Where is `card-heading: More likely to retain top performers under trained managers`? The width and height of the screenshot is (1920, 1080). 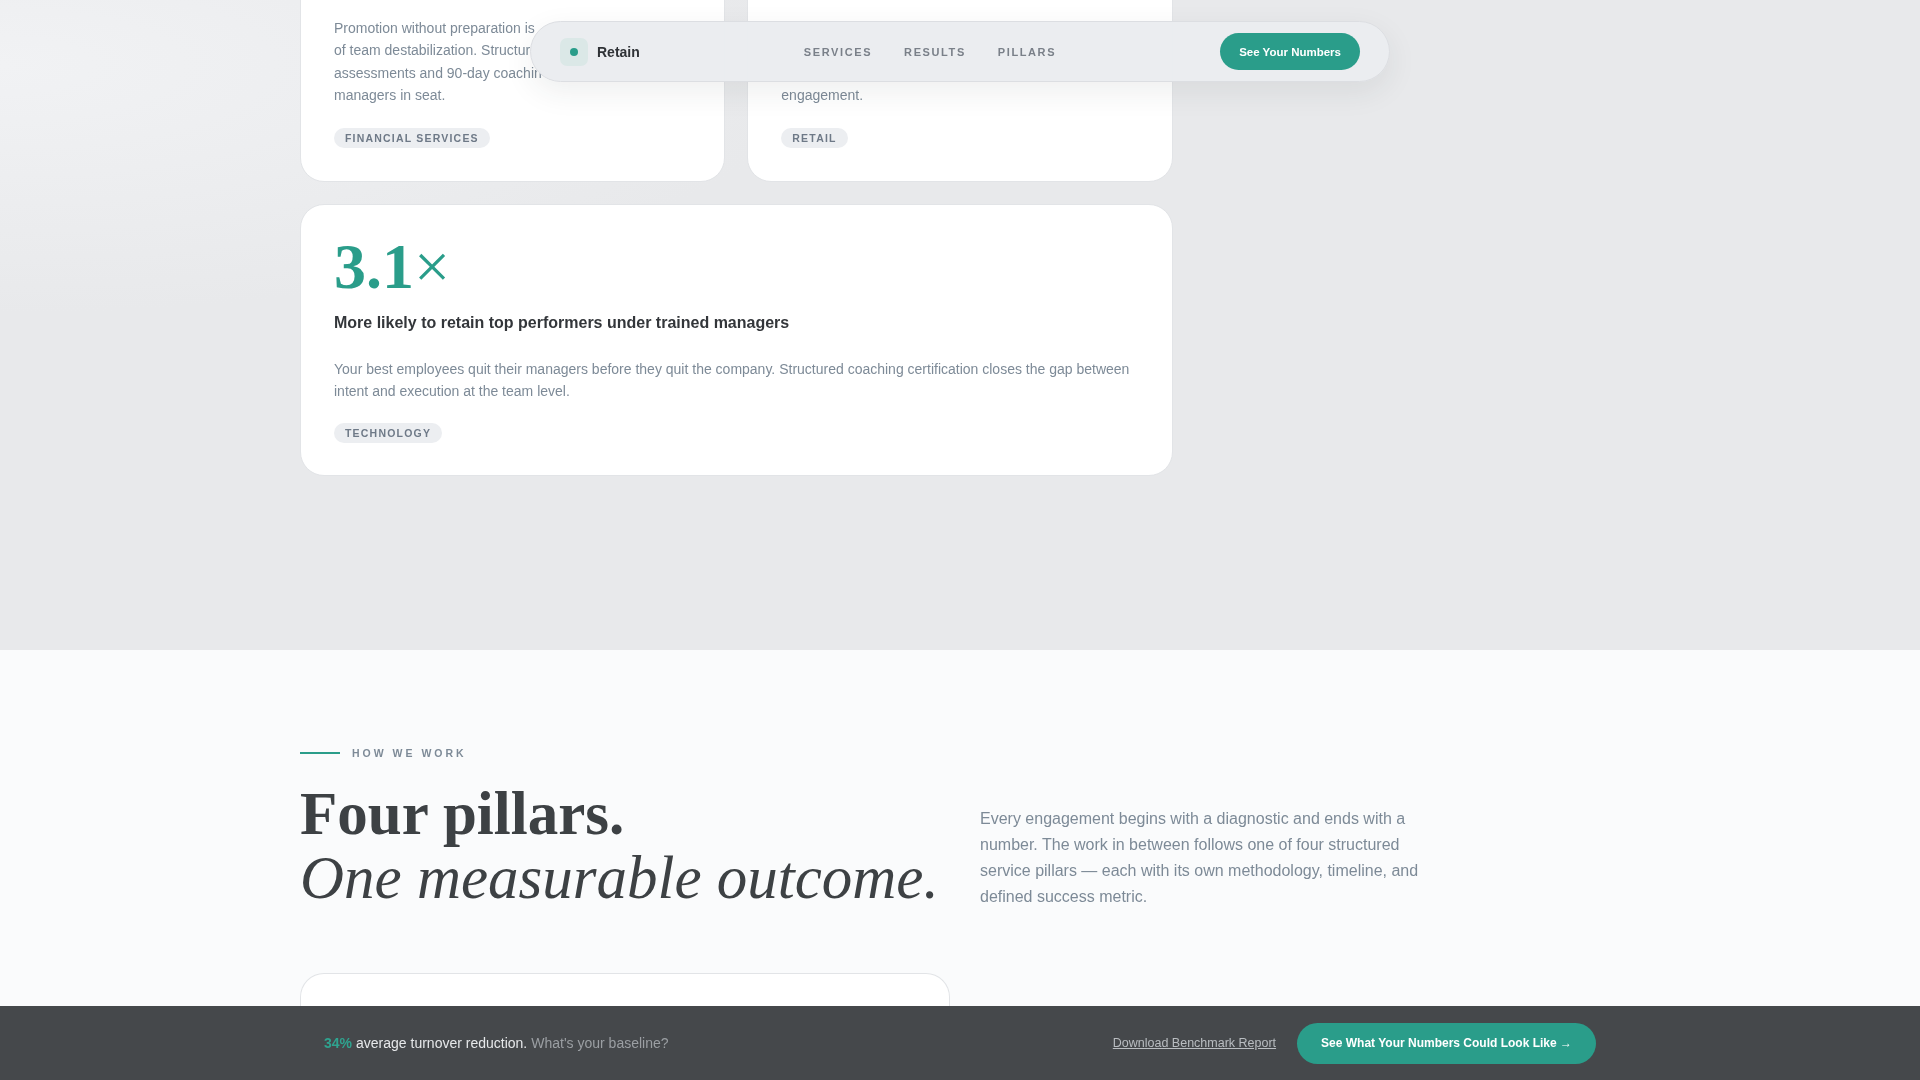 card-heading: More likely to retain top performers under trained managers is located at coordinates (562, 322).